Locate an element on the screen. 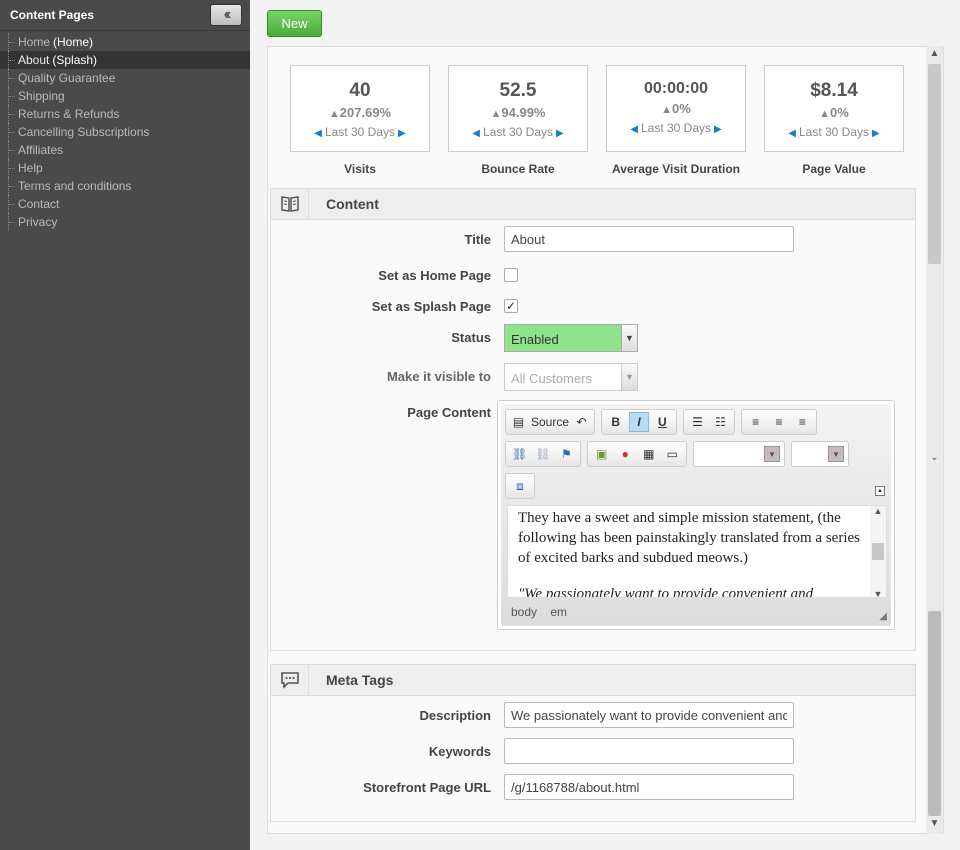 This screenshot has width=960, height=850. flash-icon: ● is located at coordinates (626, 454).